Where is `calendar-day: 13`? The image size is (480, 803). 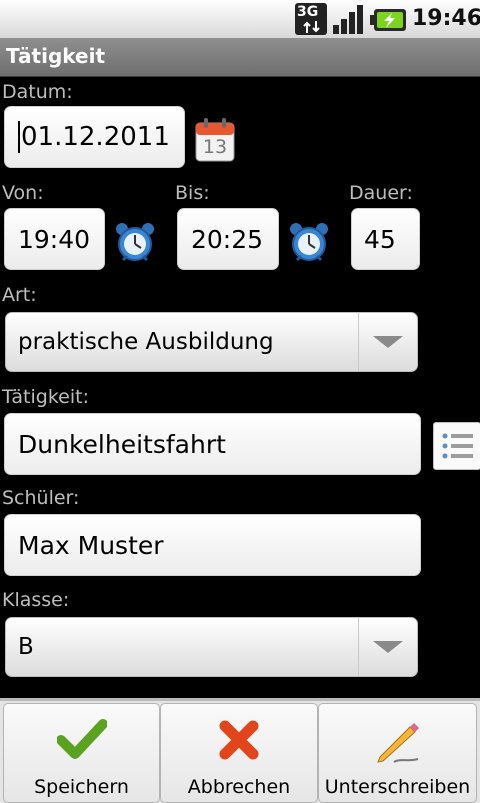 calendar-day: 13 is located at coordinates (215, 147).